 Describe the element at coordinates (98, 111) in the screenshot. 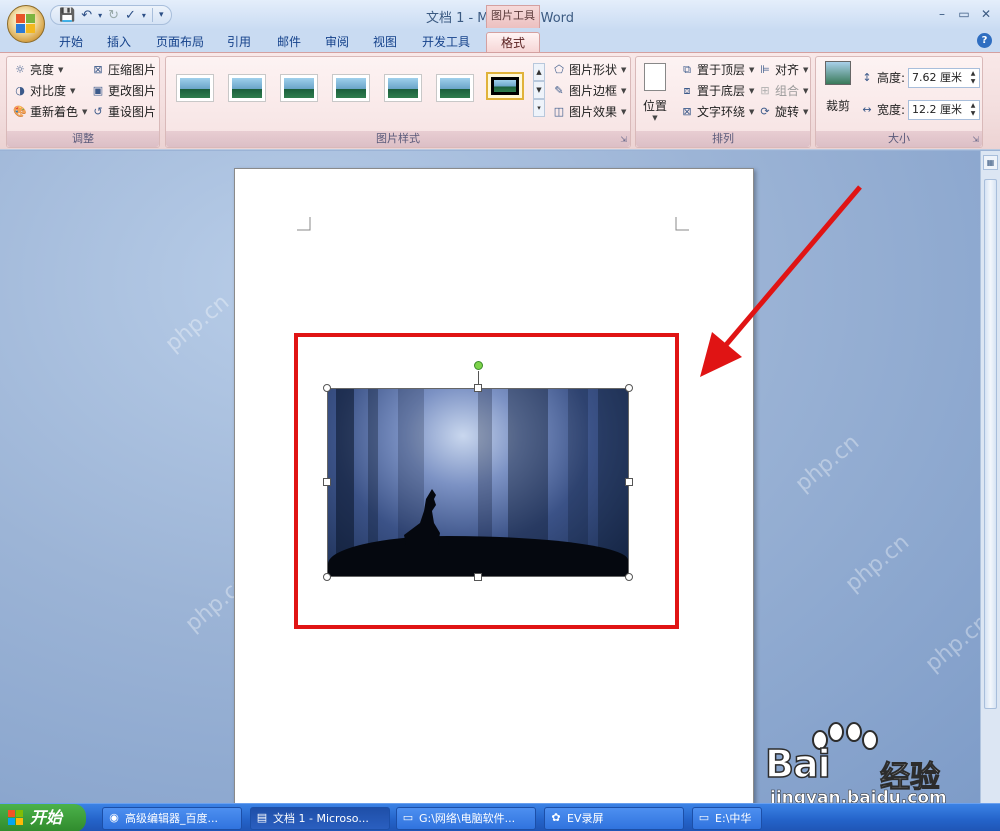

I see `reset-picture-icon: ↺` at that location.